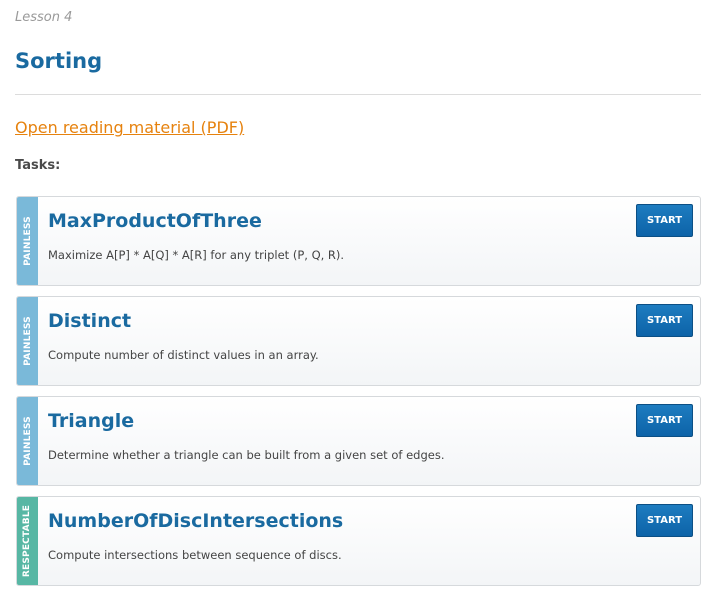 The height and width of the screenshot is (598, 713). Describe the element at coordinates (89, 321) in the screenshot. I see `task-title: Distinct` at that location.